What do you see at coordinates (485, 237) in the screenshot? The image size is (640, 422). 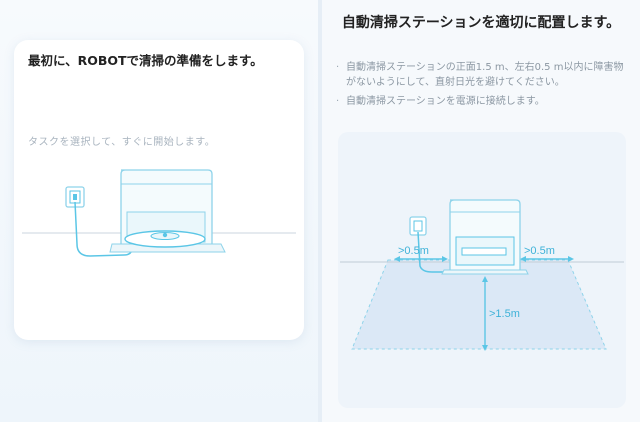 I see `docking-station-icon` at bounding box center [485, 237].